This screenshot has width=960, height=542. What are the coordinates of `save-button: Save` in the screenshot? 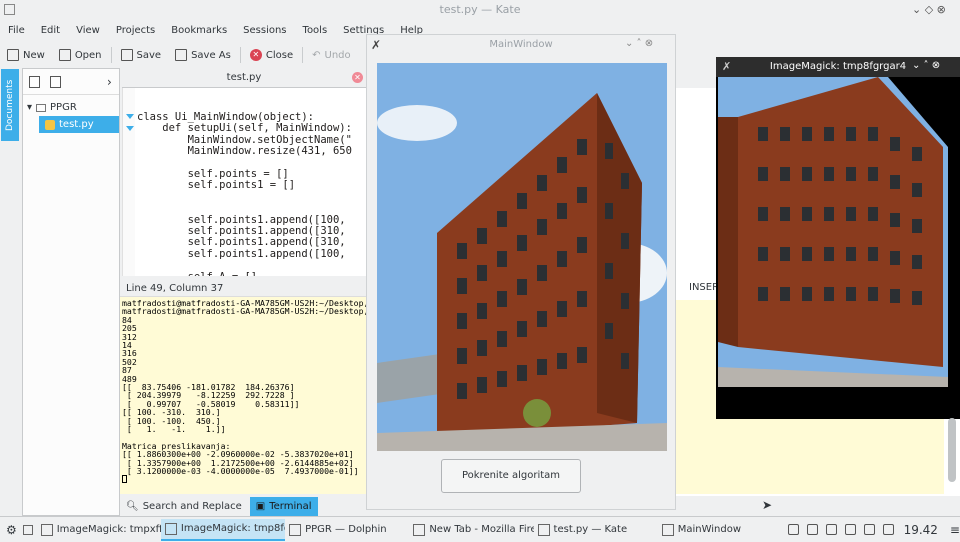 It's located at (141, 55).